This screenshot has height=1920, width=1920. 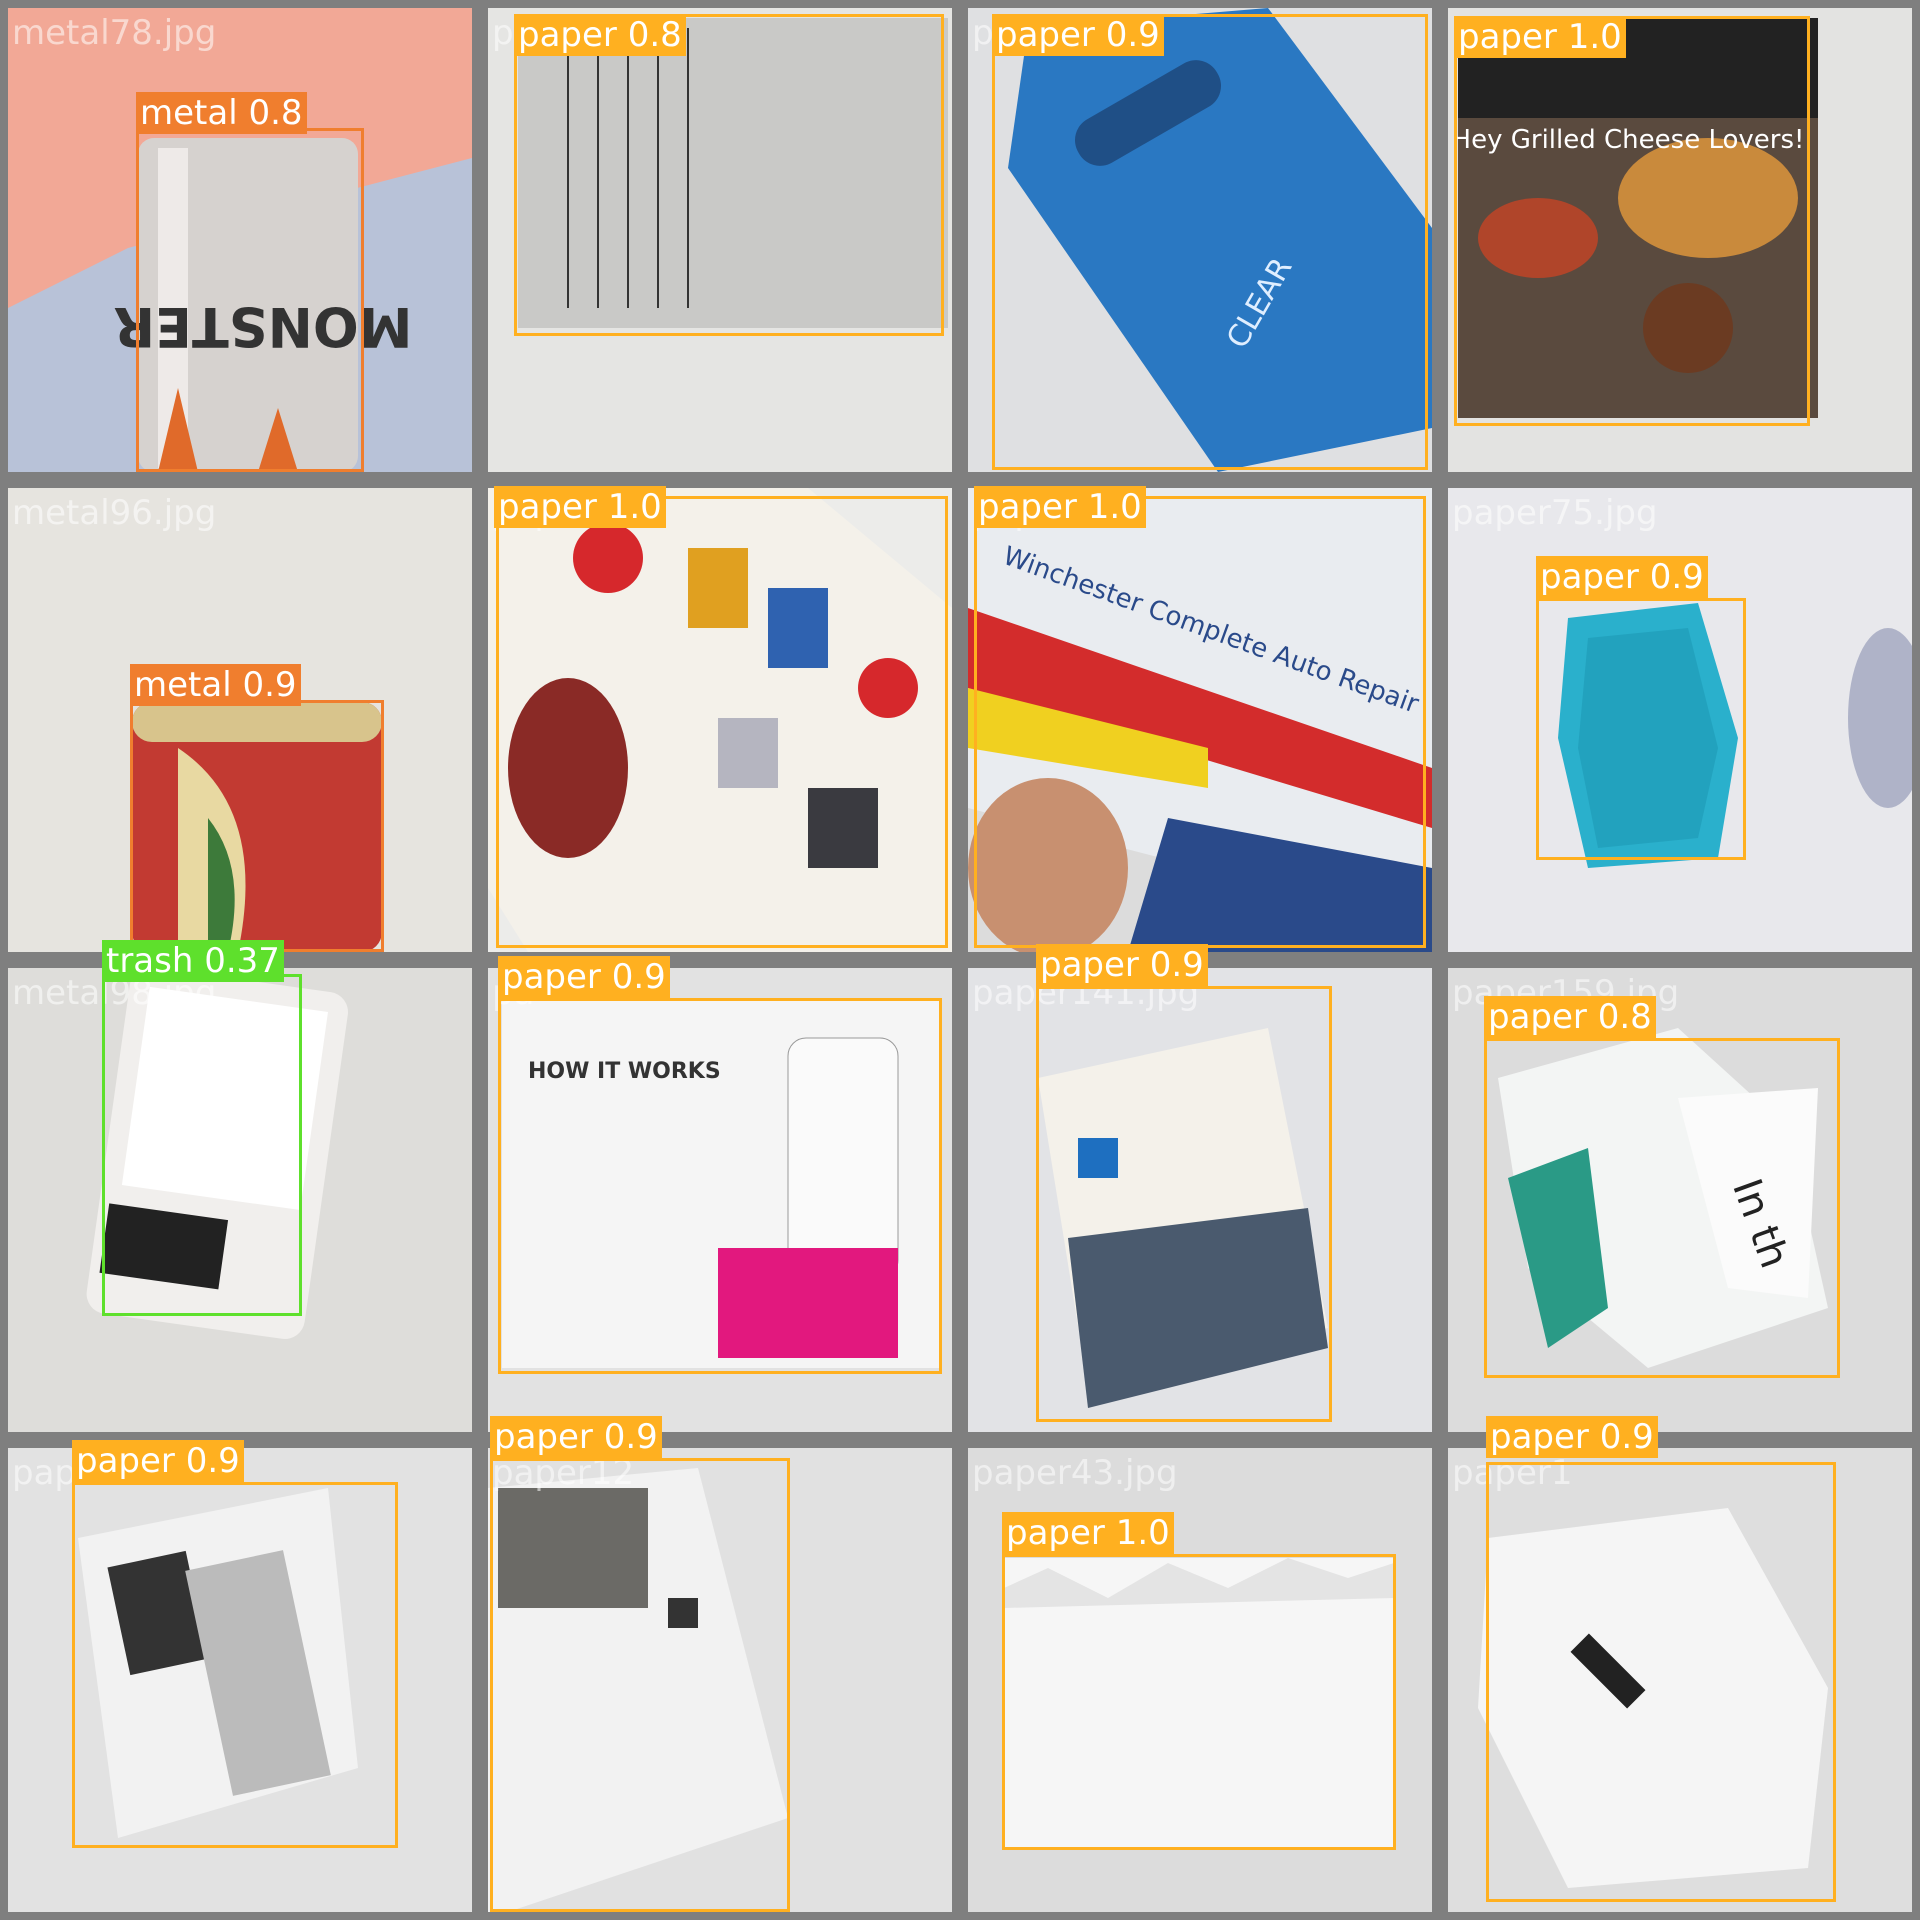 I want to click on tile-paper43: paper43.jpg paper 1.0, so click(x=1200, y=1680).